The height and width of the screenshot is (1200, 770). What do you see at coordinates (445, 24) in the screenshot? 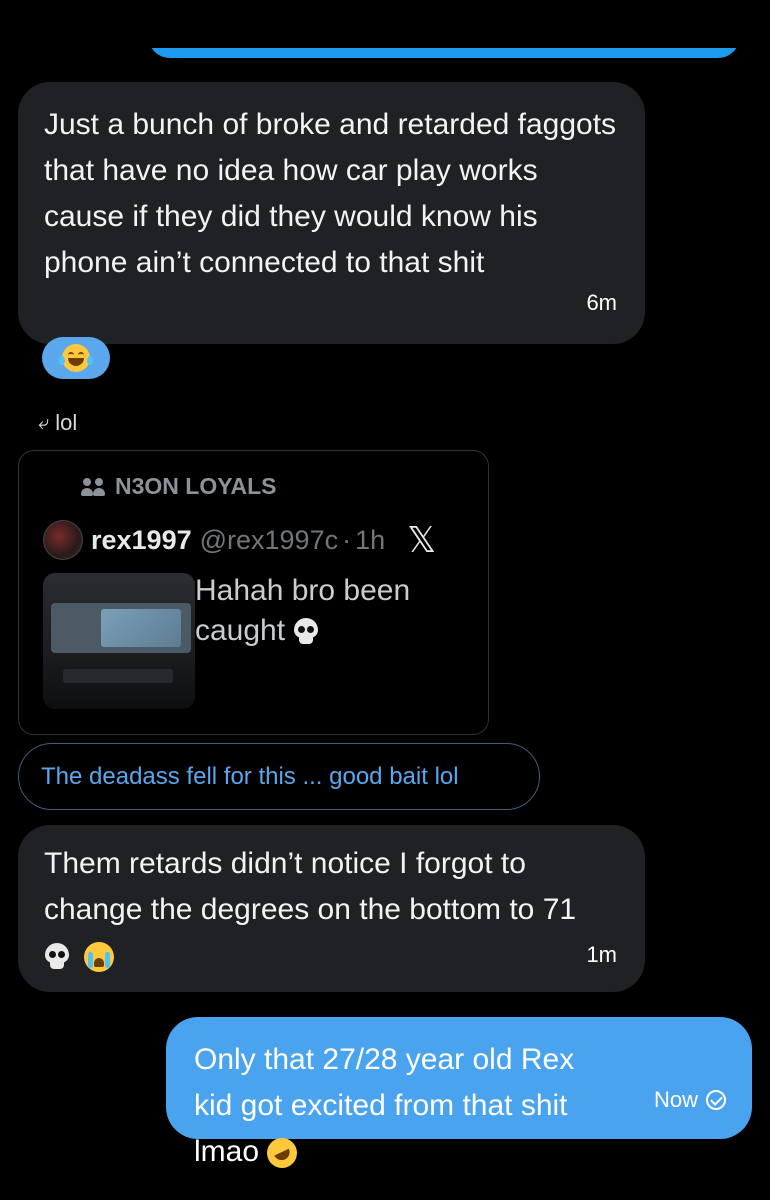
I see `mask` at bounding box center [445, 24].